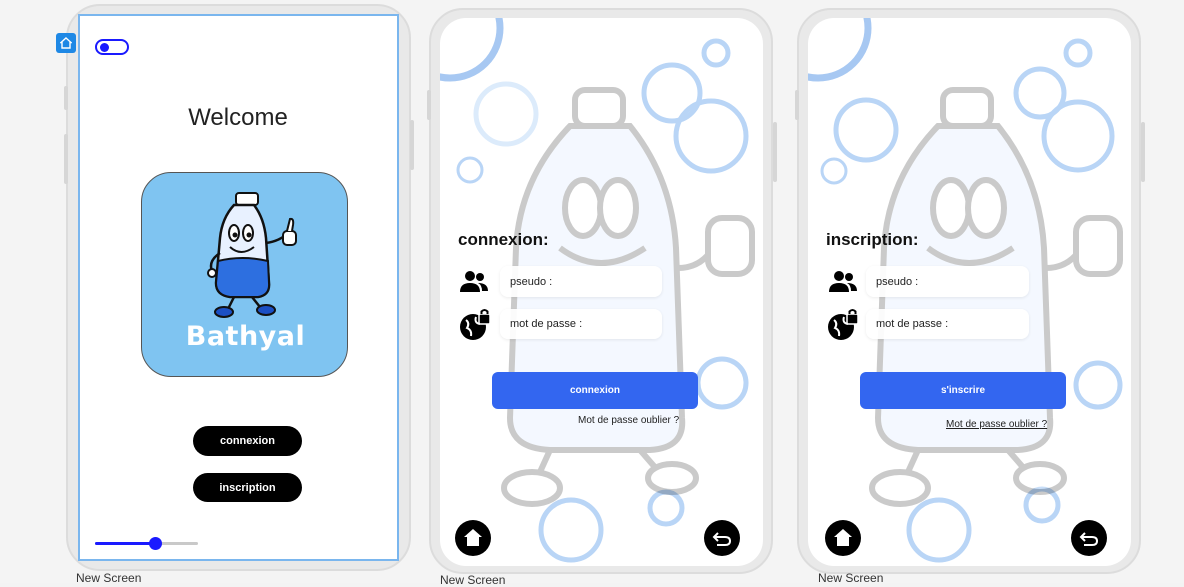  I want to click on connexion-submit-button: connexion, so click(595, 390).